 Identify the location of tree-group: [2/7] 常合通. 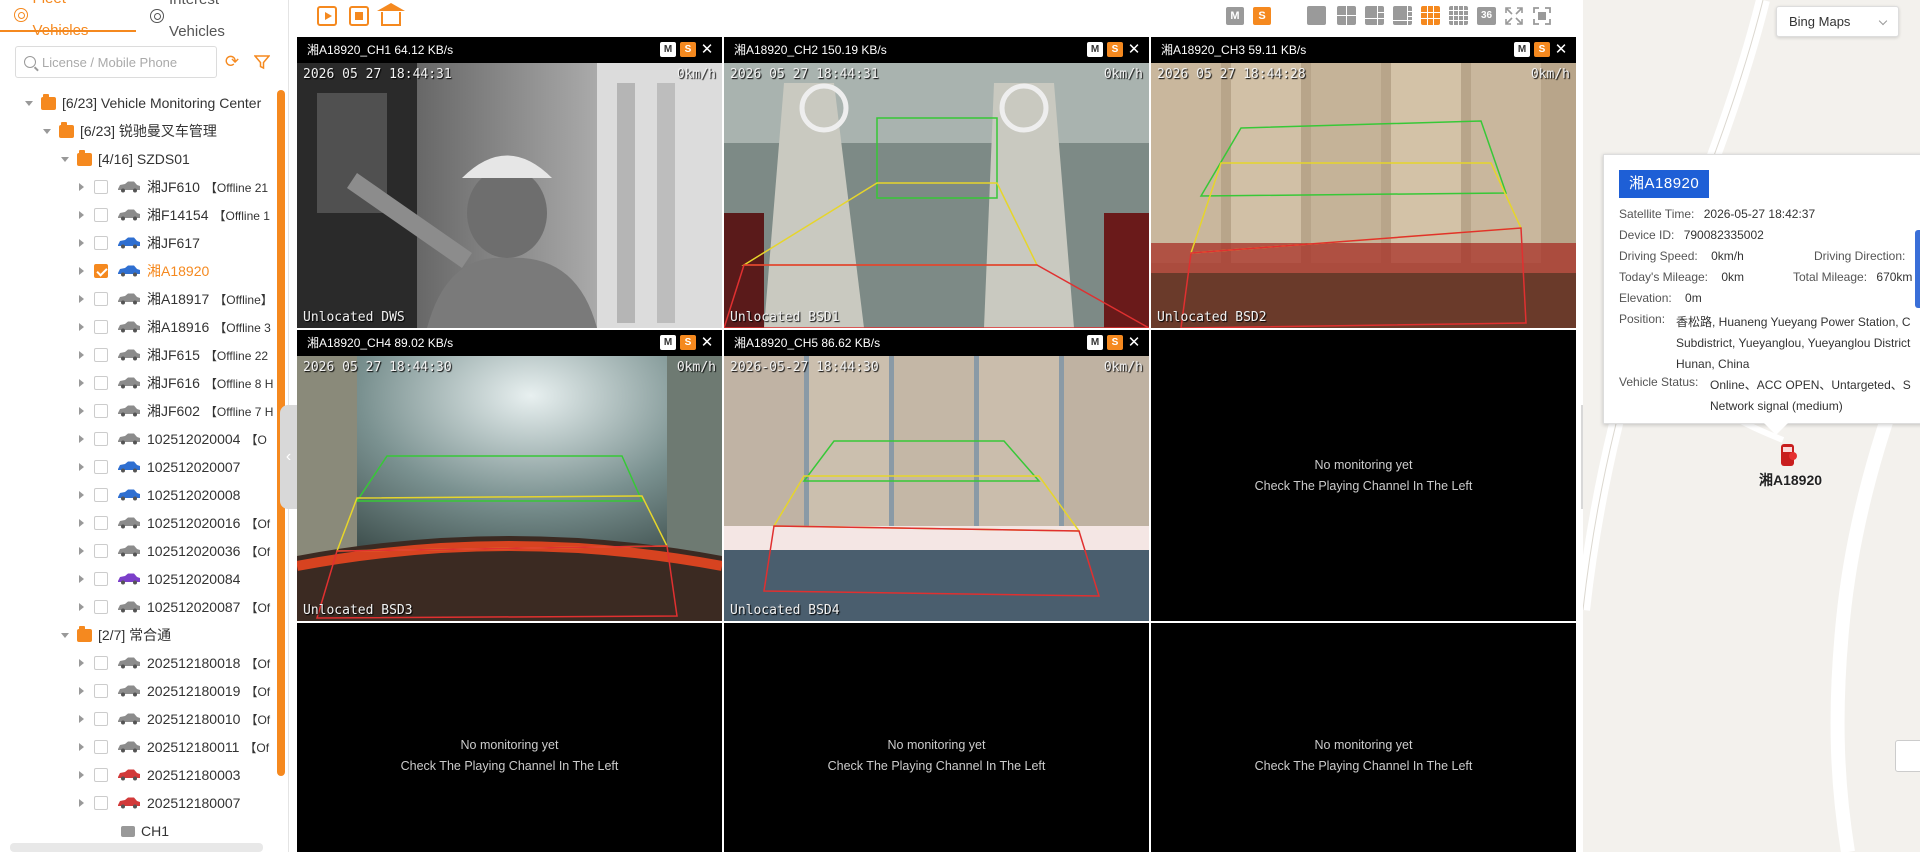
(116, 635).